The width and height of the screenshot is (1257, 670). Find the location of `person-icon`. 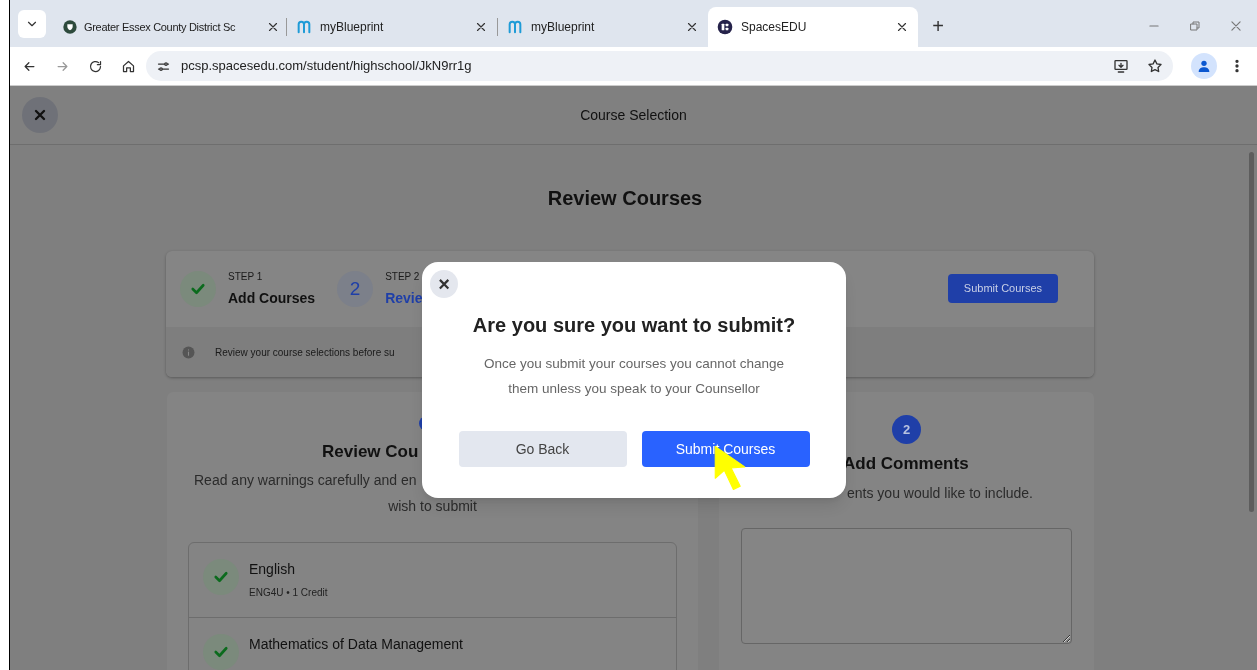

person-icon is located at coordinates (1204, 66).